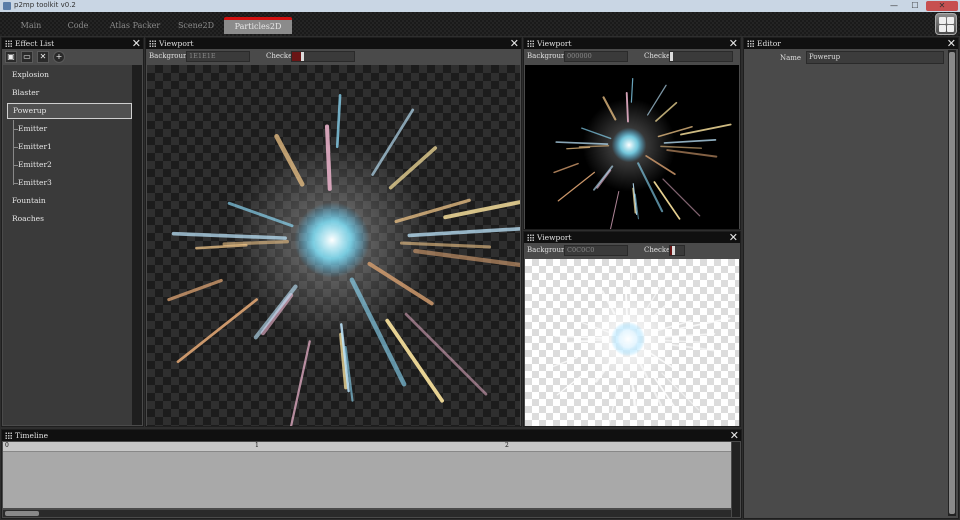  I want to click on timeline-vertical-scrollbar, so click(736, 479).